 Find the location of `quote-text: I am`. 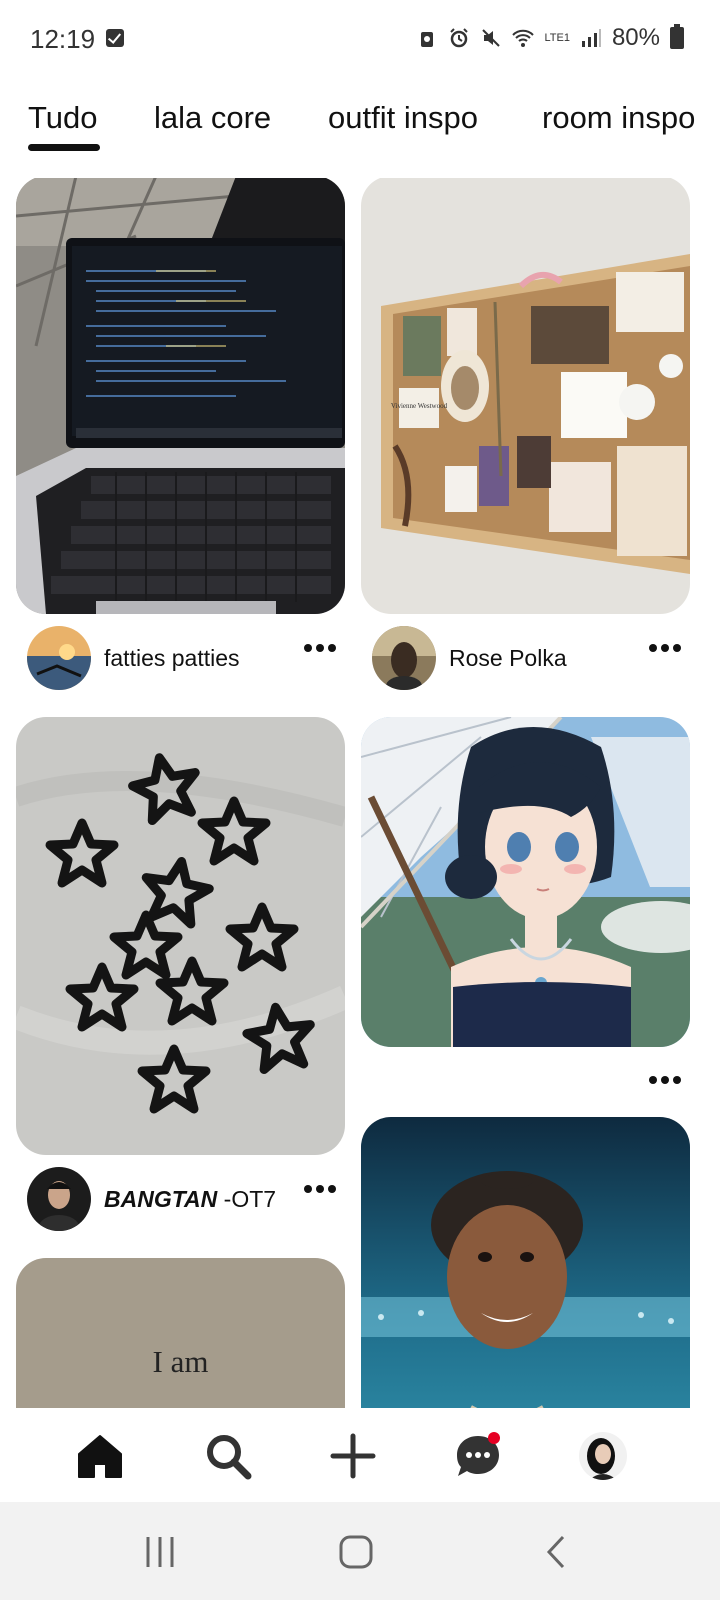

quote-text: I am is located at coordinates (180, 1361).